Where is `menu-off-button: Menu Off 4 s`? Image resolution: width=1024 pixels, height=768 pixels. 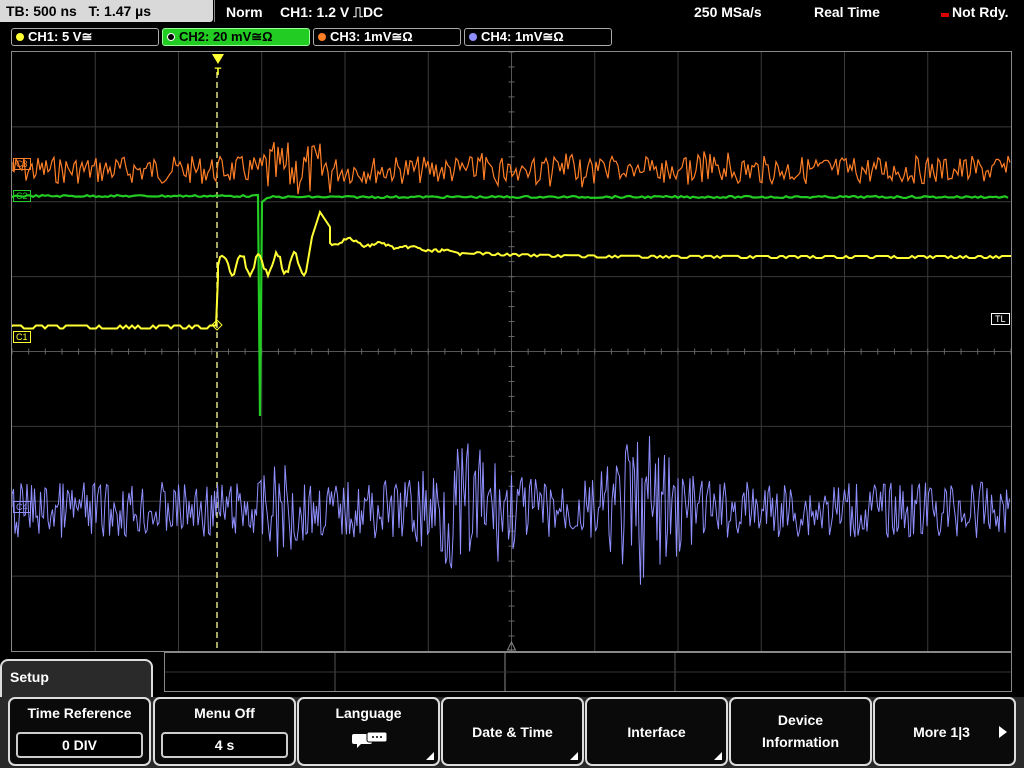
menu-off-button: Menu Off 4 s is located at coordinates (224, 731).